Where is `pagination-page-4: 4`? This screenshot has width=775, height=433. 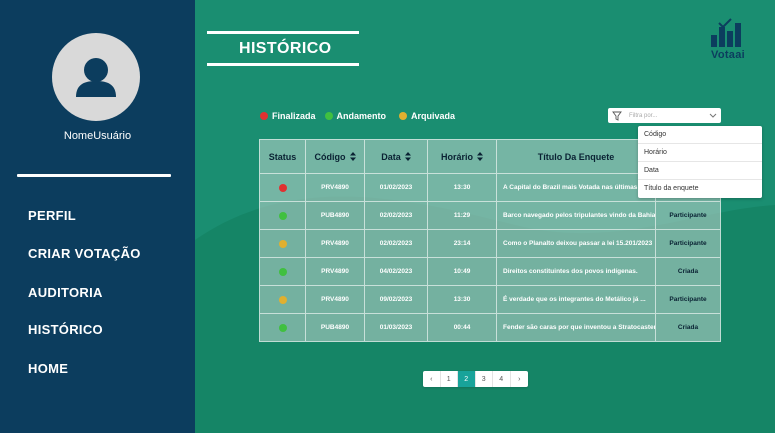 pagination-page-4: 4 is located at coordinates (502, 379).